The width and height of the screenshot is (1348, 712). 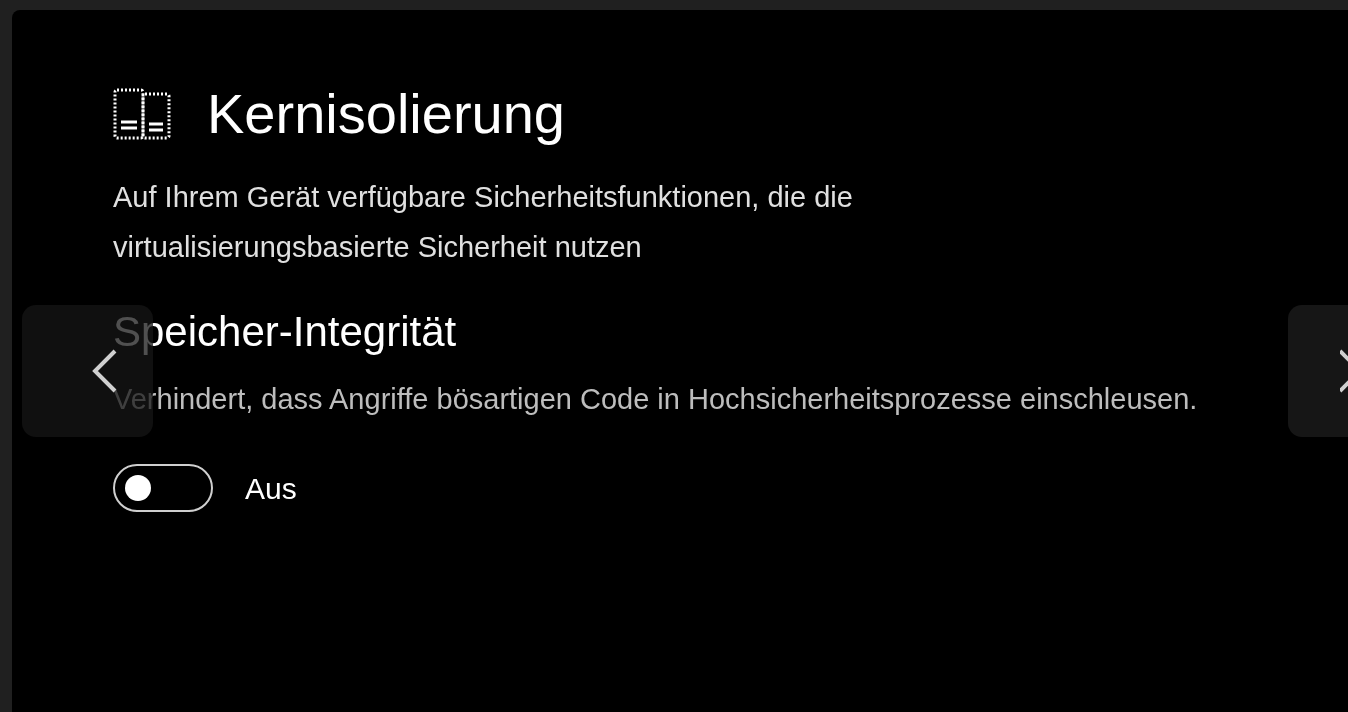 I want to click on page-title: Kernisolierung, so click(x=386, y=114).